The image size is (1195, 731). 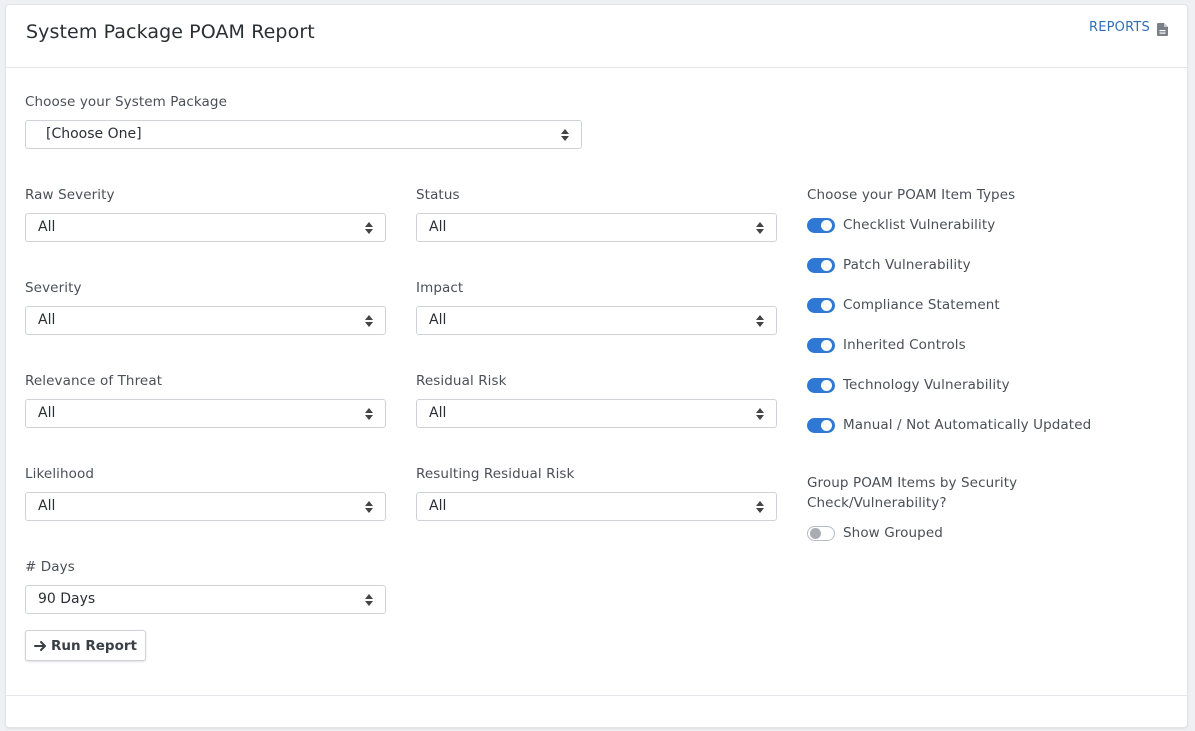 What do you see at coordinates (912, 483) in the screenshot?
I see `grouping-heading-line1: Group POAM Items by Security` at bounding box center [912, 483].